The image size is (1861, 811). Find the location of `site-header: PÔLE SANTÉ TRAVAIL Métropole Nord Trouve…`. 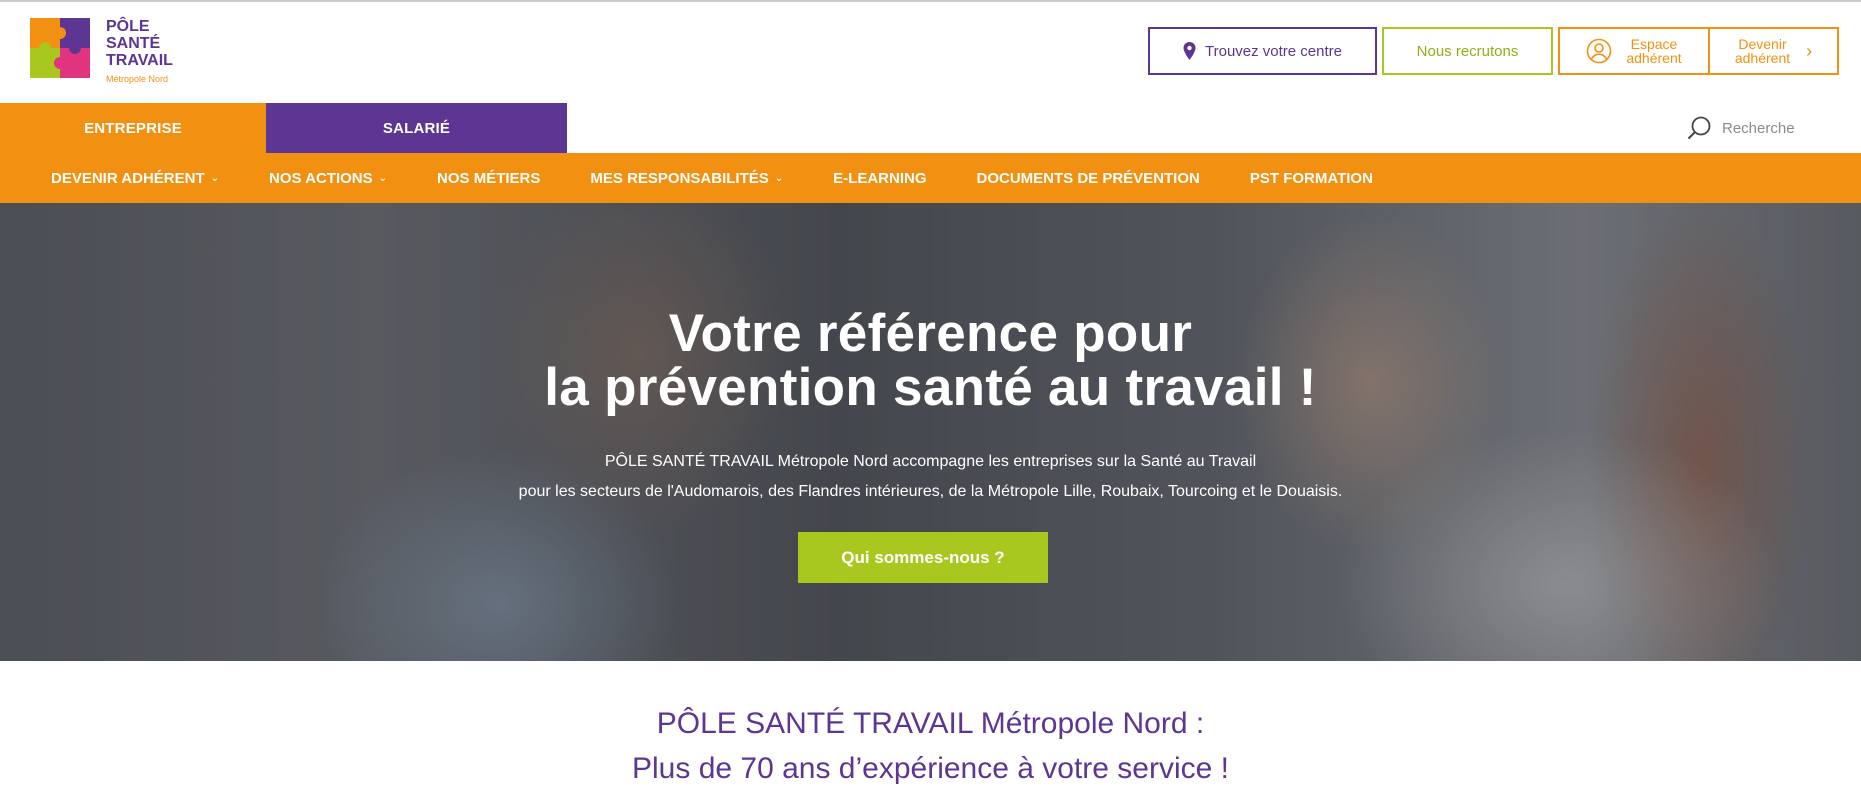

site-header: PÔLE SANTÉ TRAVAIL Métropole Nord Trouve… is located at coordinates (930, 52).